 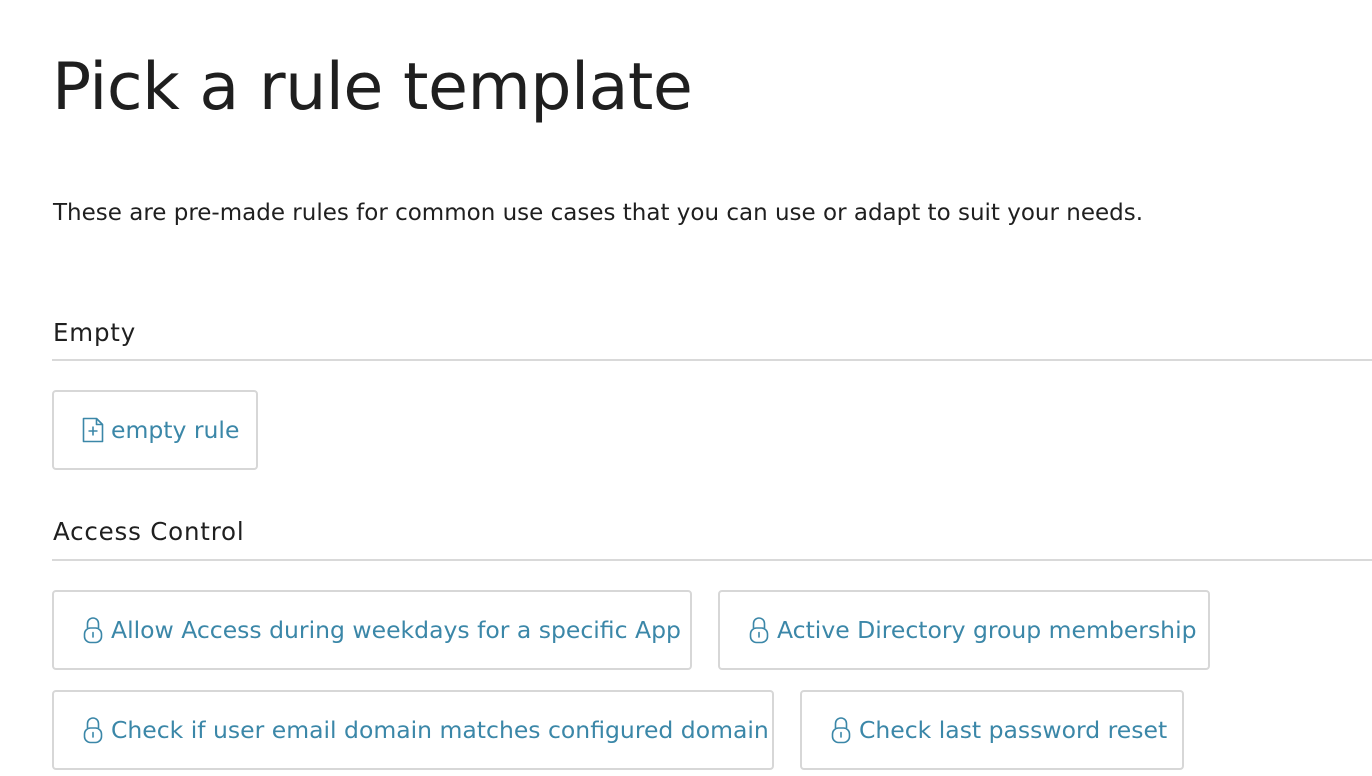 What do you see at coordinates (712, 360) in the screenshot?
I see `section-divider-empty` at bounding box center [712, 360].